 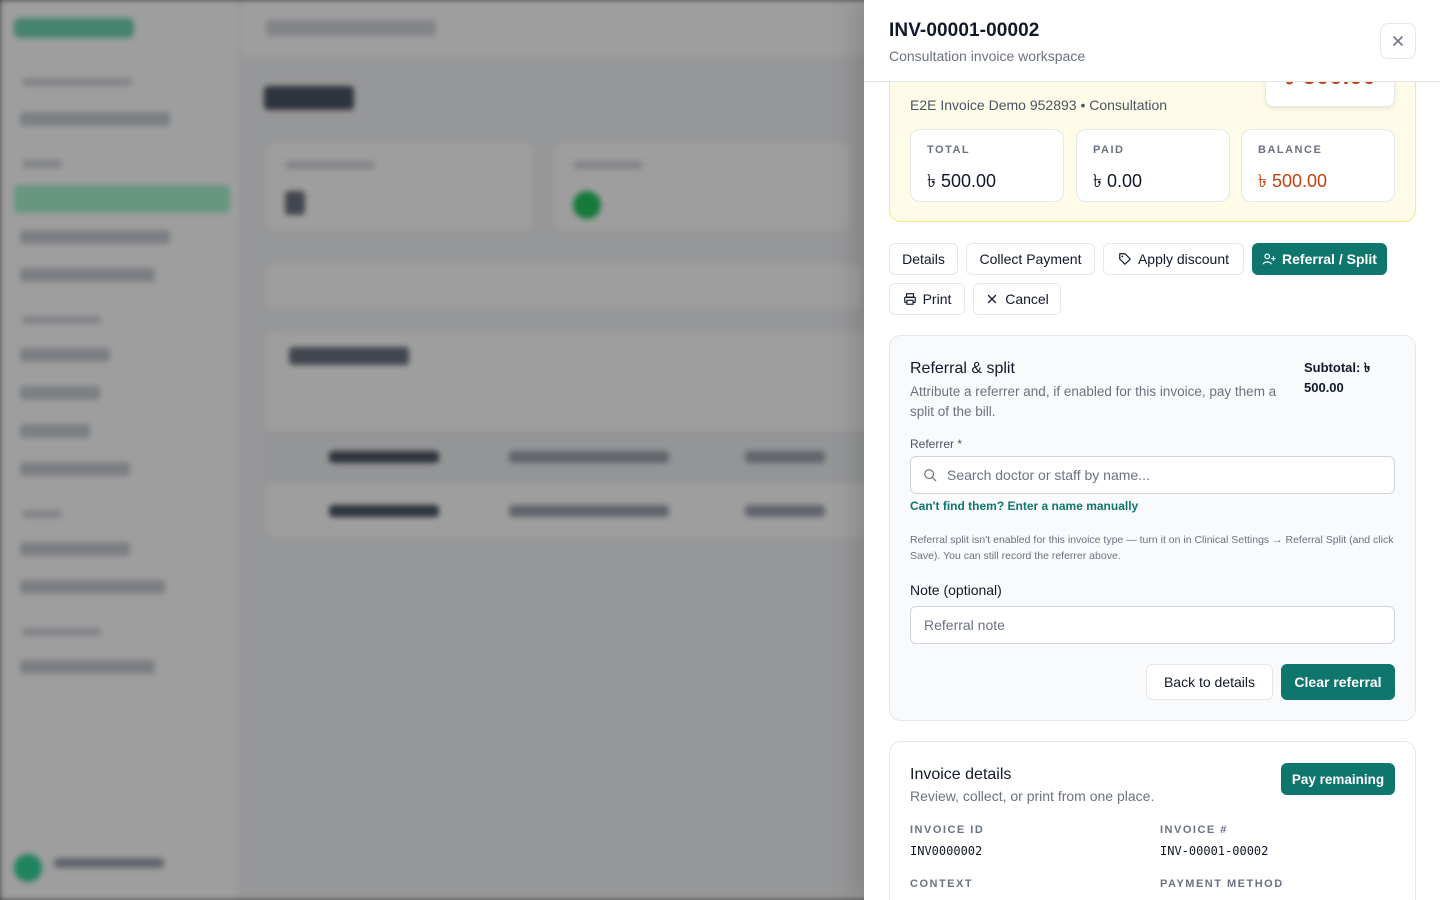 What do you see at coordinates (1222, 884) in the screenshot?
I see `payment-method-label: PAYMENT METHOD` at bounding box center [1222, 884].